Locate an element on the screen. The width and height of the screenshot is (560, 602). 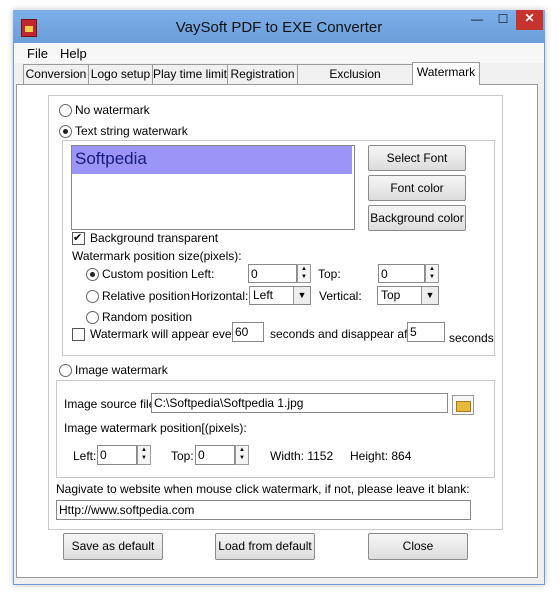
watermark-text-preview: Softpedia is located at coordinates (213, 187).